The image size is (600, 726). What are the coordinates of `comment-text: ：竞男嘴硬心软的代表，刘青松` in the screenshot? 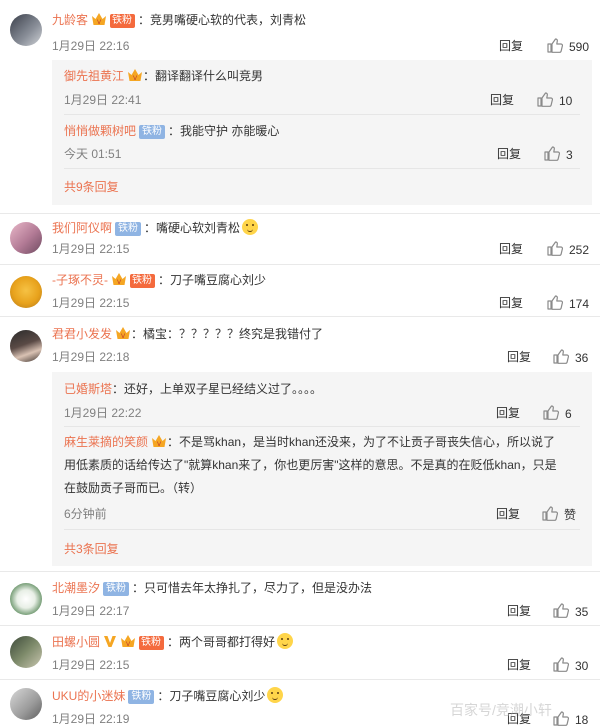 It's located at (222, 20).